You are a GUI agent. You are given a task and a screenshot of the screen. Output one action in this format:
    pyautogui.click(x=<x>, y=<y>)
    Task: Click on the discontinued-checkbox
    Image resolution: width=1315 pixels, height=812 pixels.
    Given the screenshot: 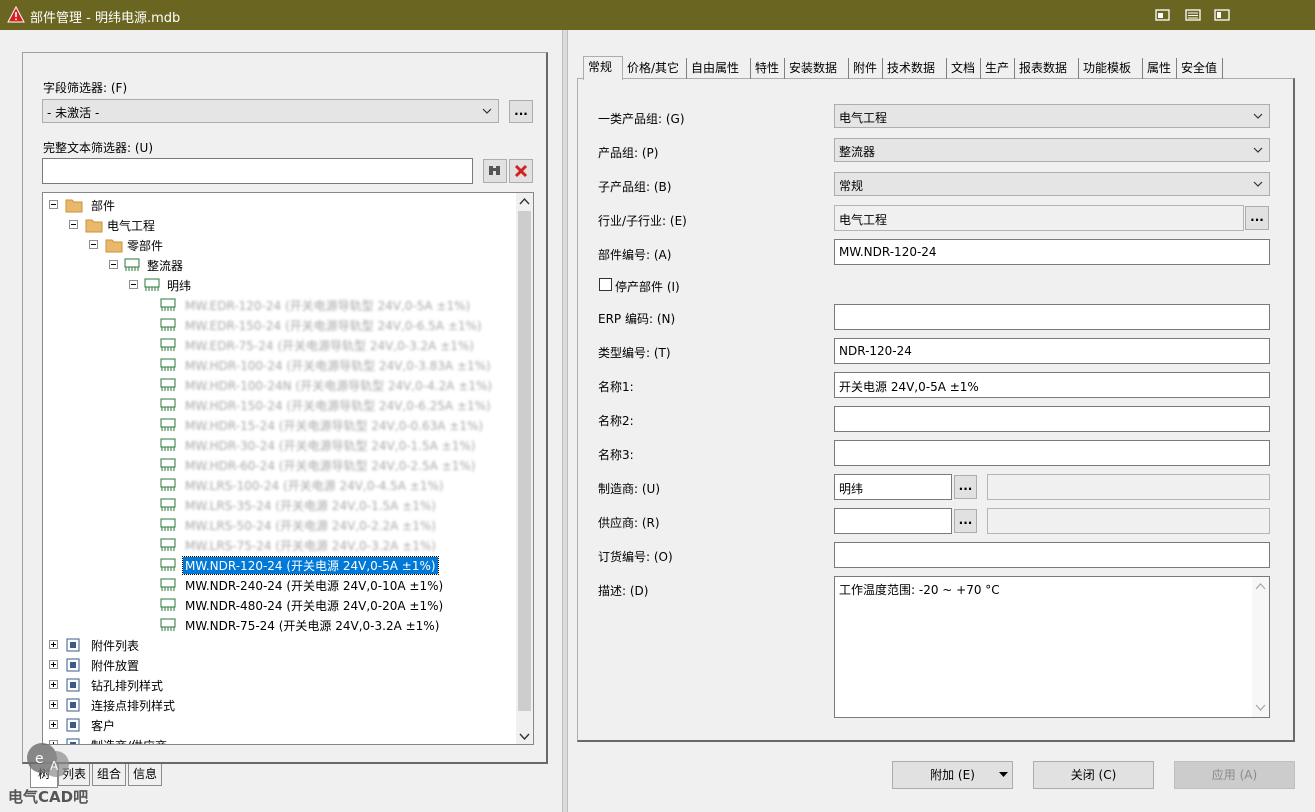 What is the action you would take?
    pyautogui.click(x=605, y=284)
    